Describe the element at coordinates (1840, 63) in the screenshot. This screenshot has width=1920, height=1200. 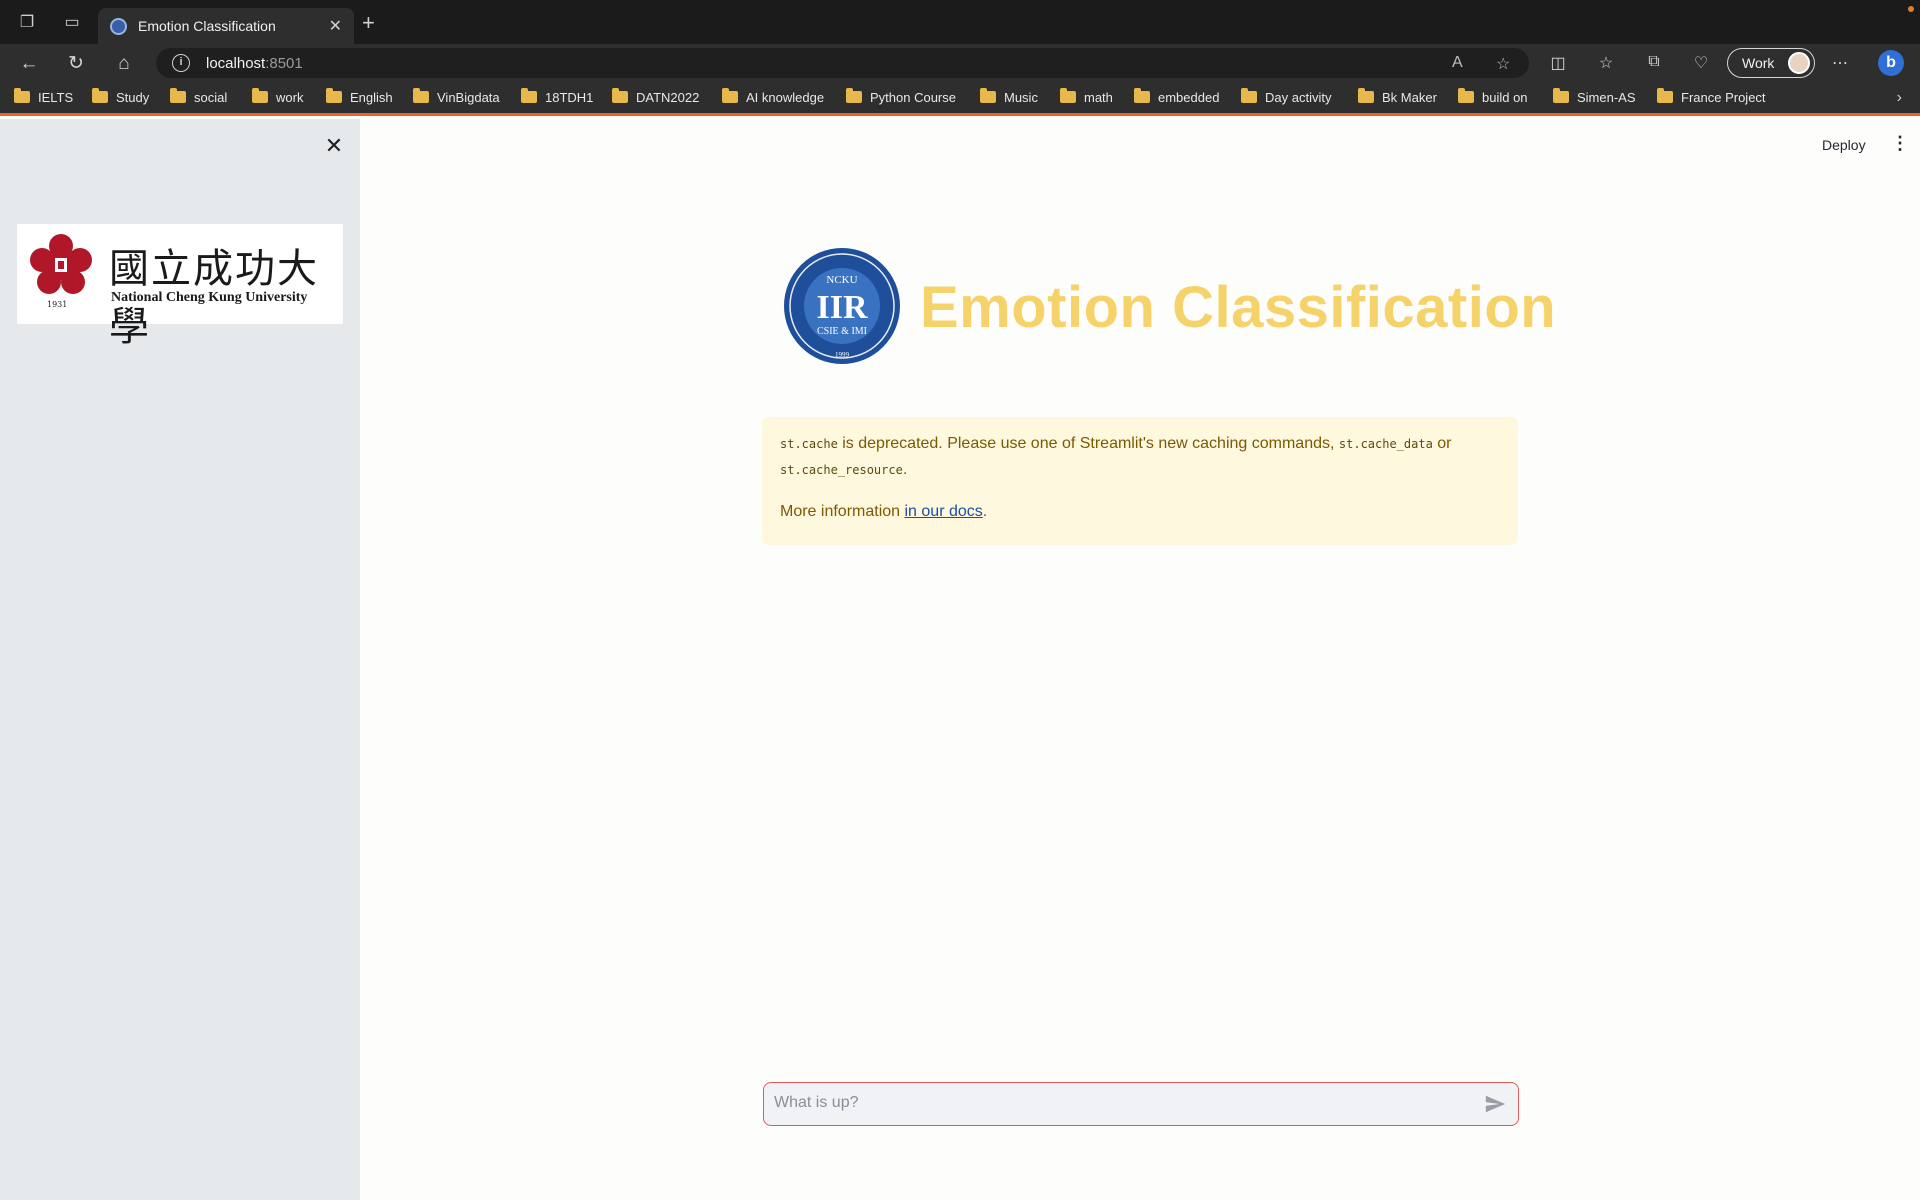
I see `more-menu-icon: ⋯` at that location.